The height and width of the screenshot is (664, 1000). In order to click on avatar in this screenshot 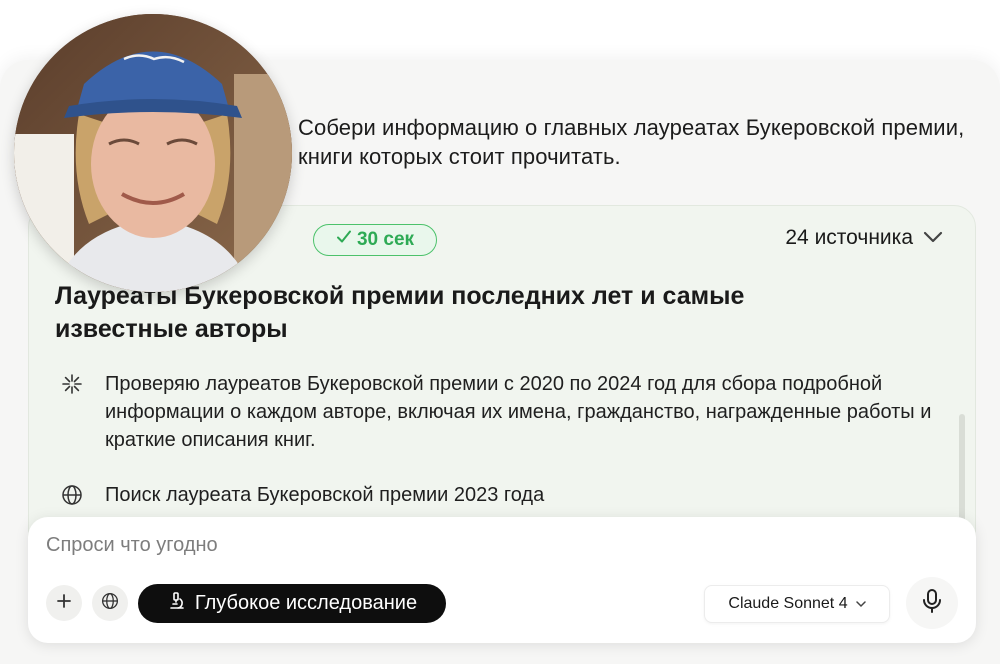, I will do `click(153, 153)`.